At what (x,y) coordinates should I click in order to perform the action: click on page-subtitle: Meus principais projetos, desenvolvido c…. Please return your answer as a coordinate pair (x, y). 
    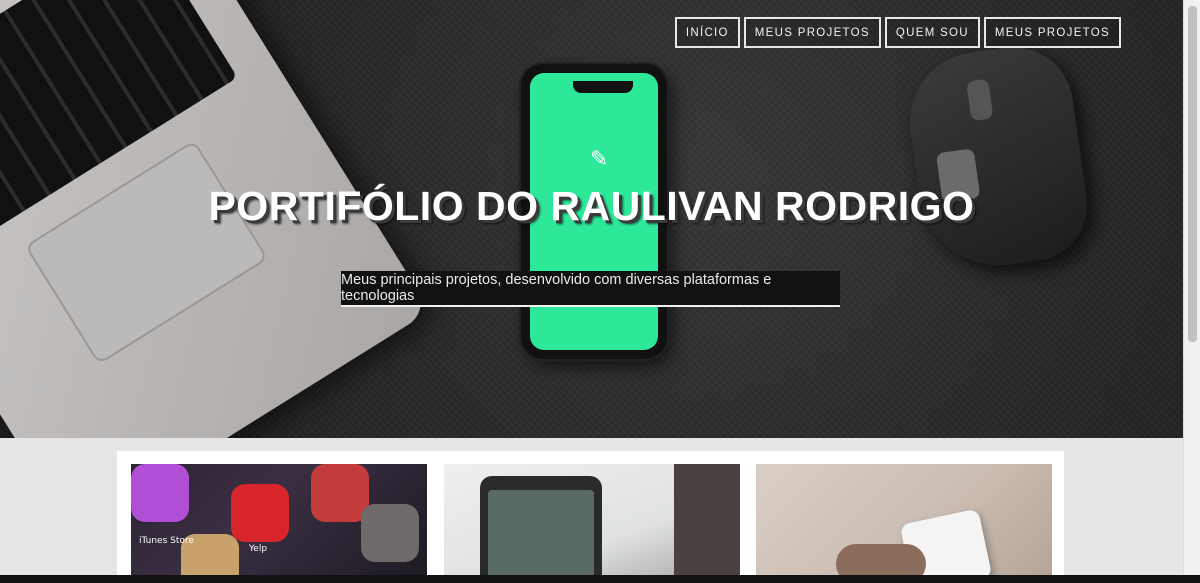
    Looking at the image, I should click on (590, 289).